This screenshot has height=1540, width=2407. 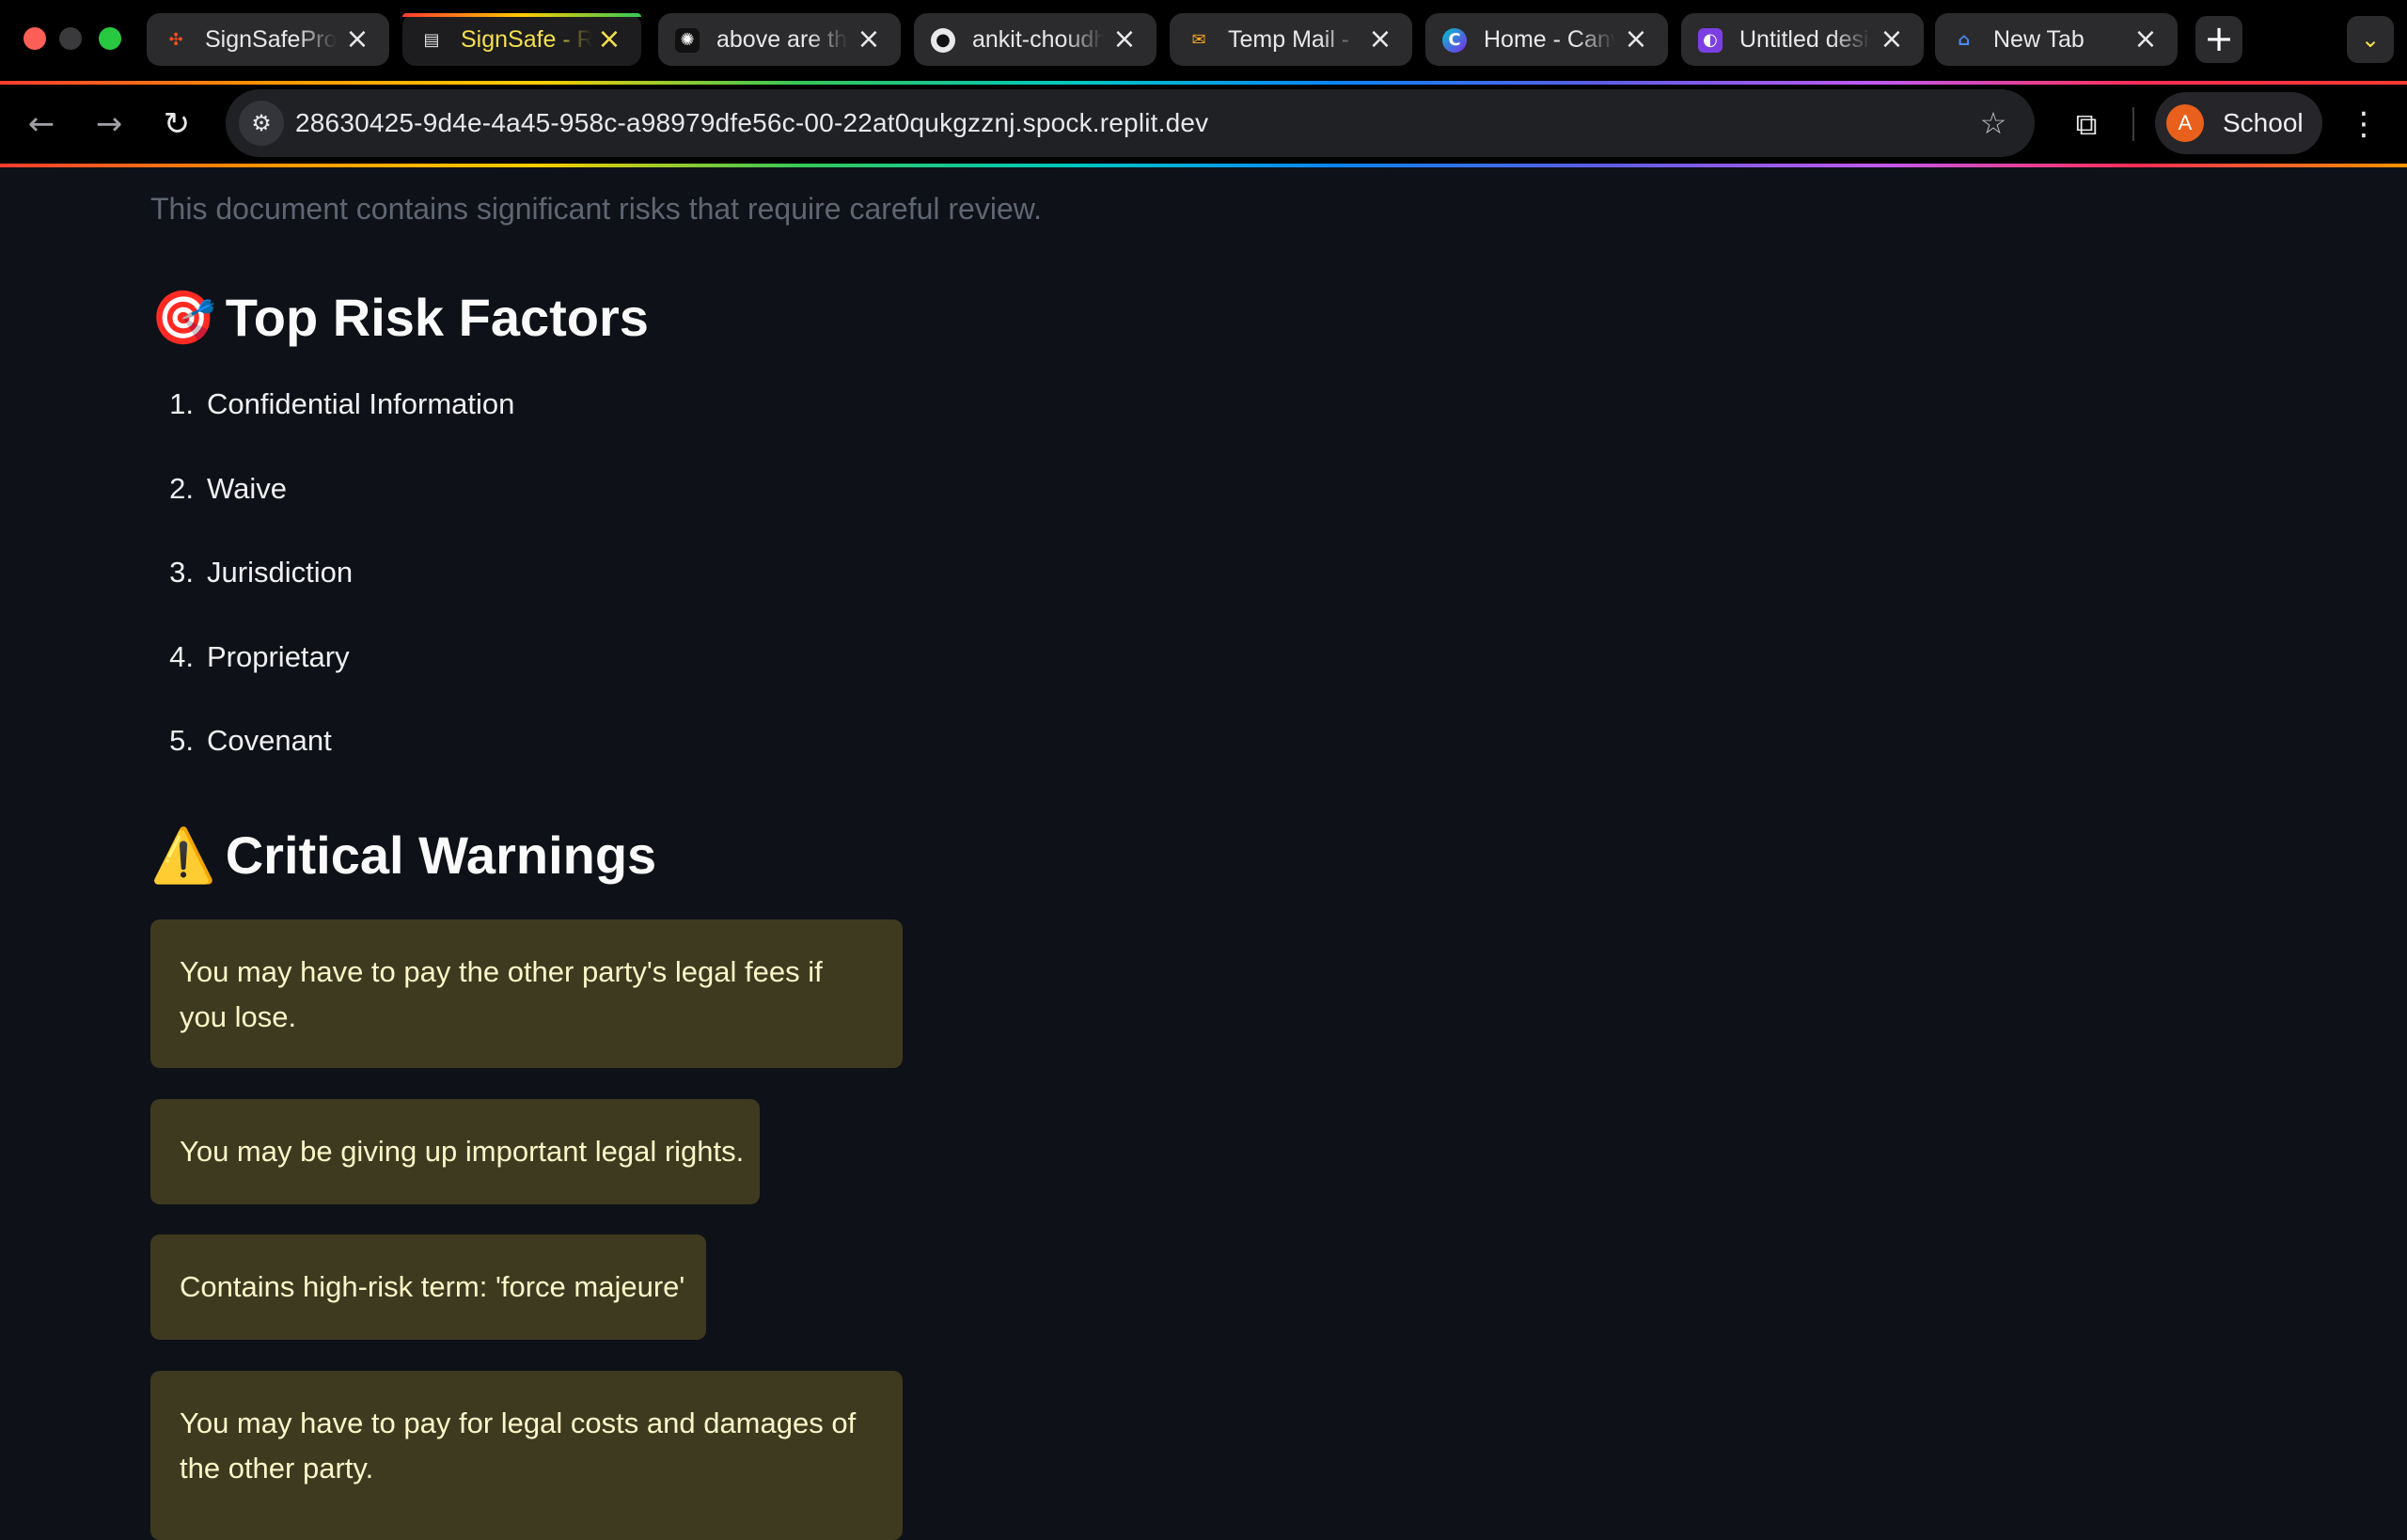 I want to click on maximize-window-button, so click(x=110, y=38).